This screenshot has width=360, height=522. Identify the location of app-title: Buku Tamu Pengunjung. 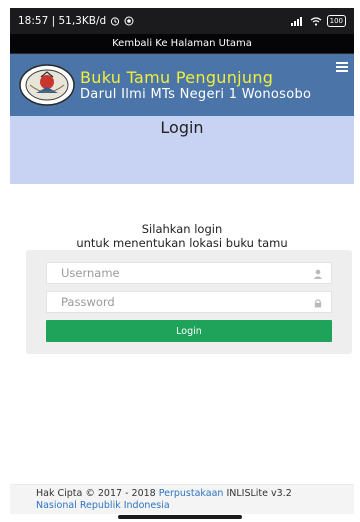
(177, 77).